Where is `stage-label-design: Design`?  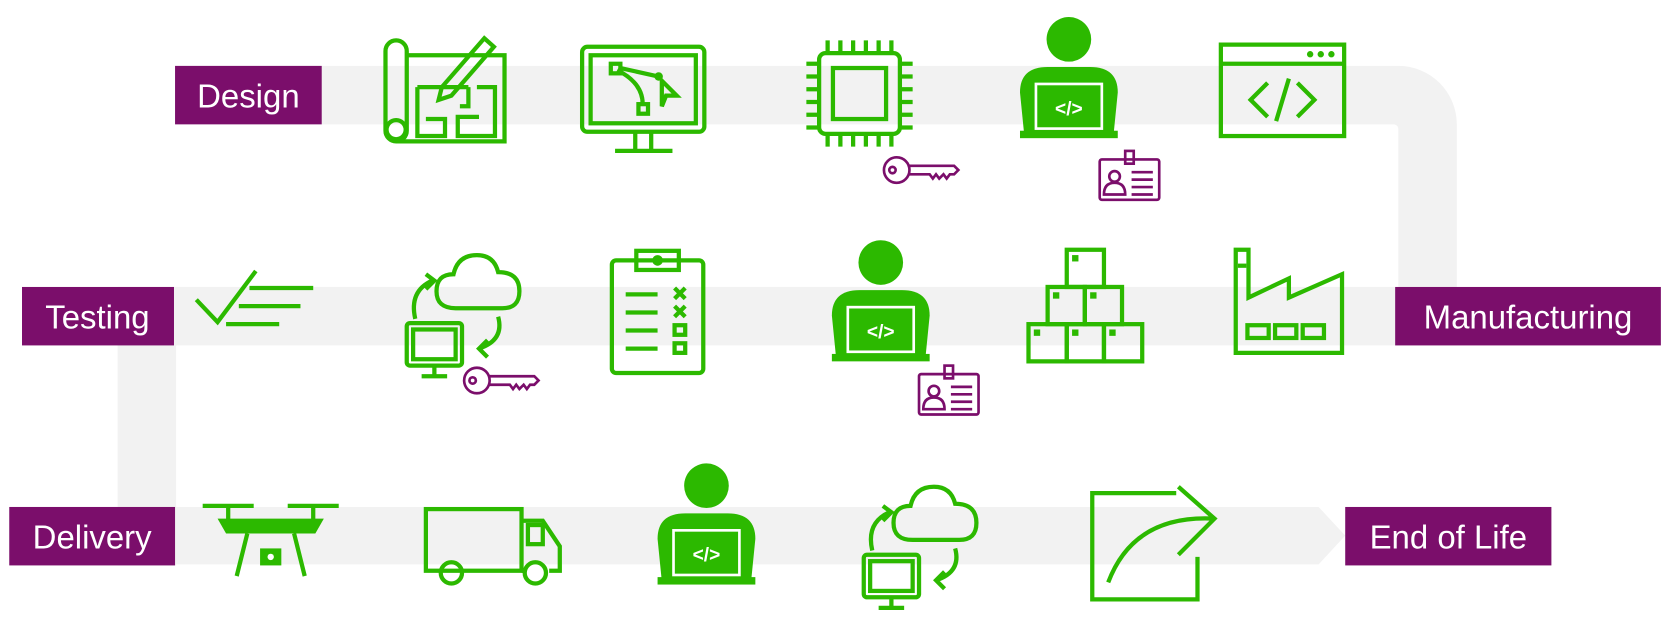 stage-label-design: Design is located at coordinates (248, 95).